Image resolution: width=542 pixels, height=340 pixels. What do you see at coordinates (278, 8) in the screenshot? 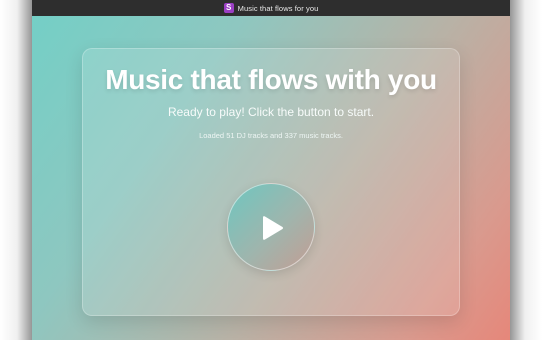
I see `window-title: Music that flows for you` at bounding box center [278, 8].